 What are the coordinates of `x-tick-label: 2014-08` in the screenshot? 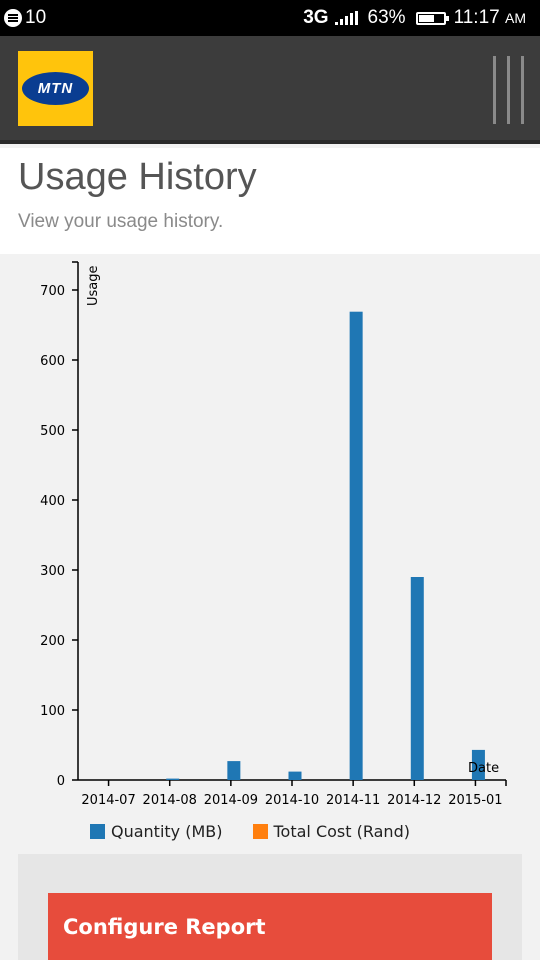 It's located at (170, 800).